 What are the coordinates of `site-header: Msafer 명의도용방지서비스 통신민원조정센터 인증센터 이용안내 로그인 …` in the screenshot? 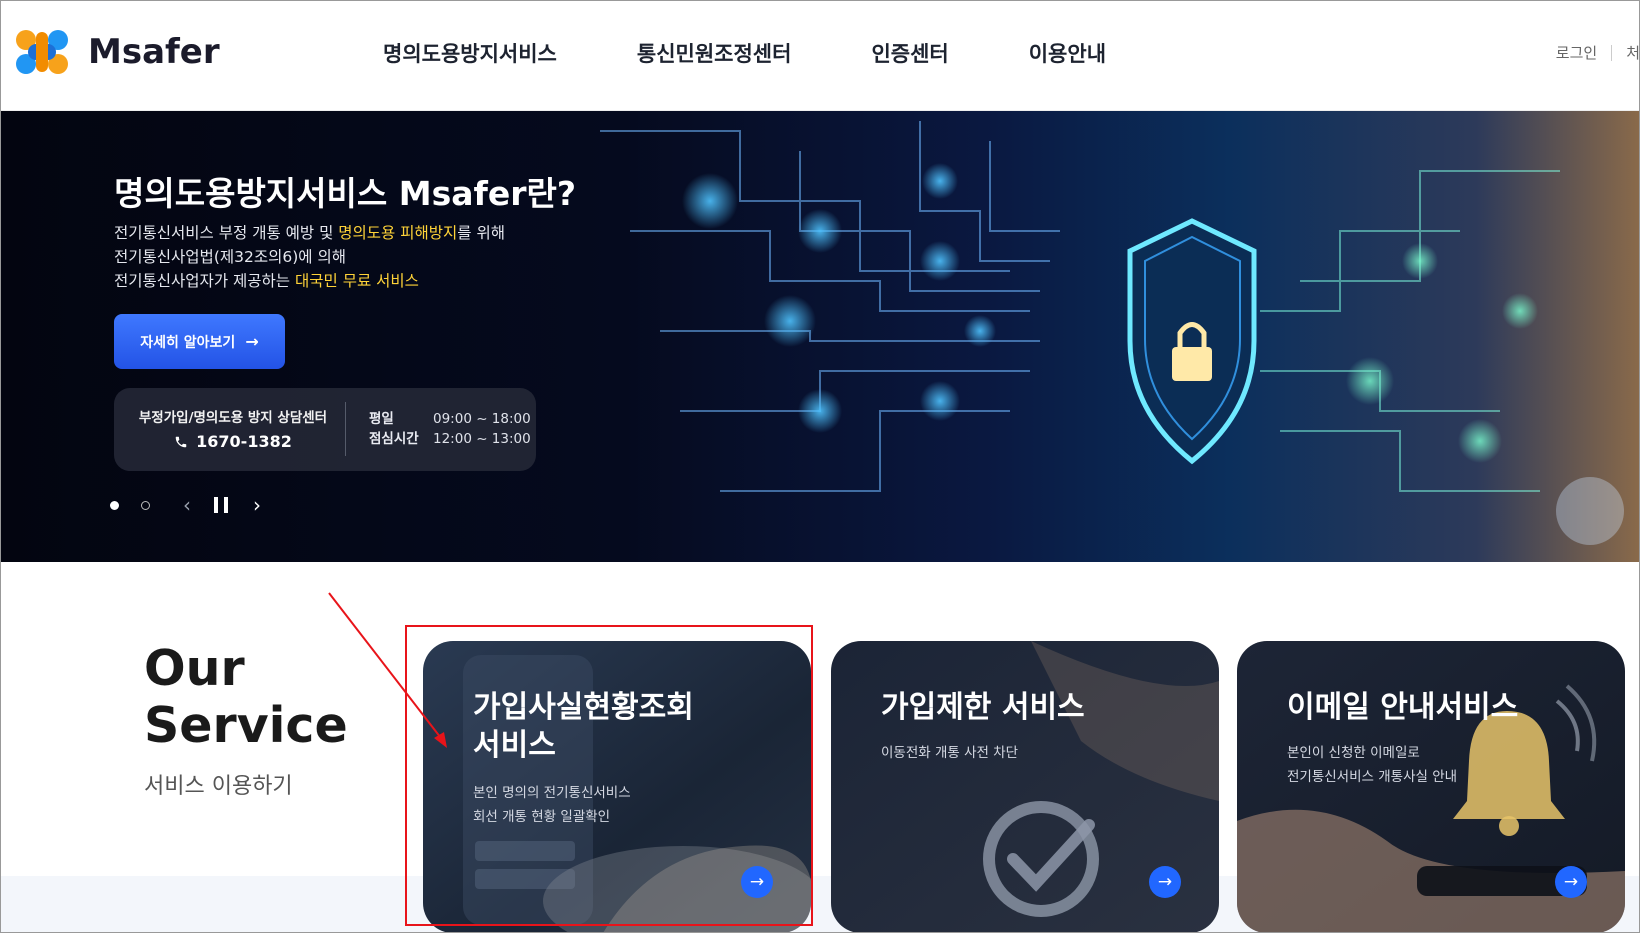 It's located at (820, 55).